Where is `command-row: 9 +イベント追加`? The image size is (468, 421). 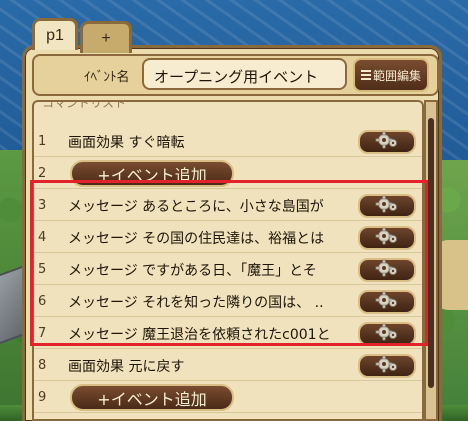
command-row: 9 +イベント追加 is located at coordinates (228, 397).